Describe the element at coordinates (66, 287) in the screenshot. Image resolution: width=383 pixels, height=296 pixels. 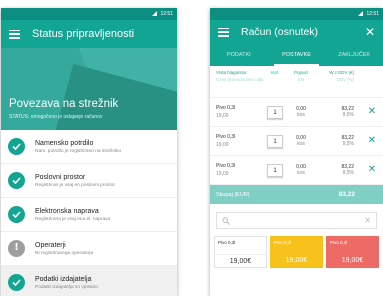
I see `status-item-subtitle: Podatki izdajatelja so vpisano` at that location.